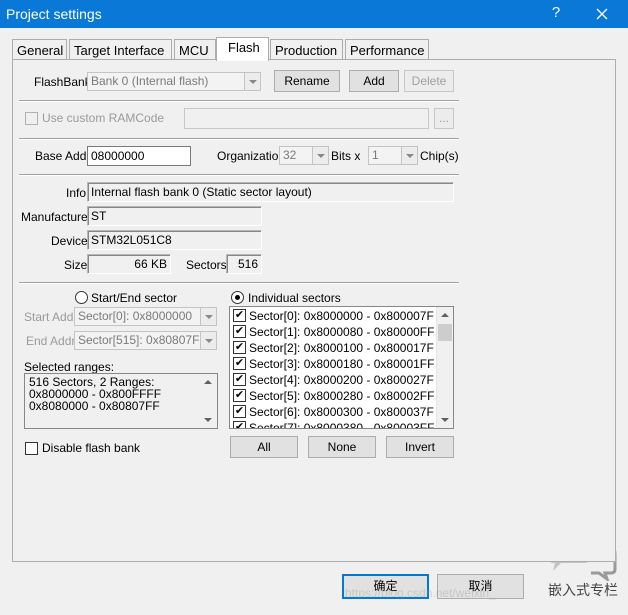 The height and width of the screenshot is (615, 628). What do you see at coordinates (63, 156) in the screenshot?
I see `base-addr-label: Base Addr` at bounding box center [63, 156].